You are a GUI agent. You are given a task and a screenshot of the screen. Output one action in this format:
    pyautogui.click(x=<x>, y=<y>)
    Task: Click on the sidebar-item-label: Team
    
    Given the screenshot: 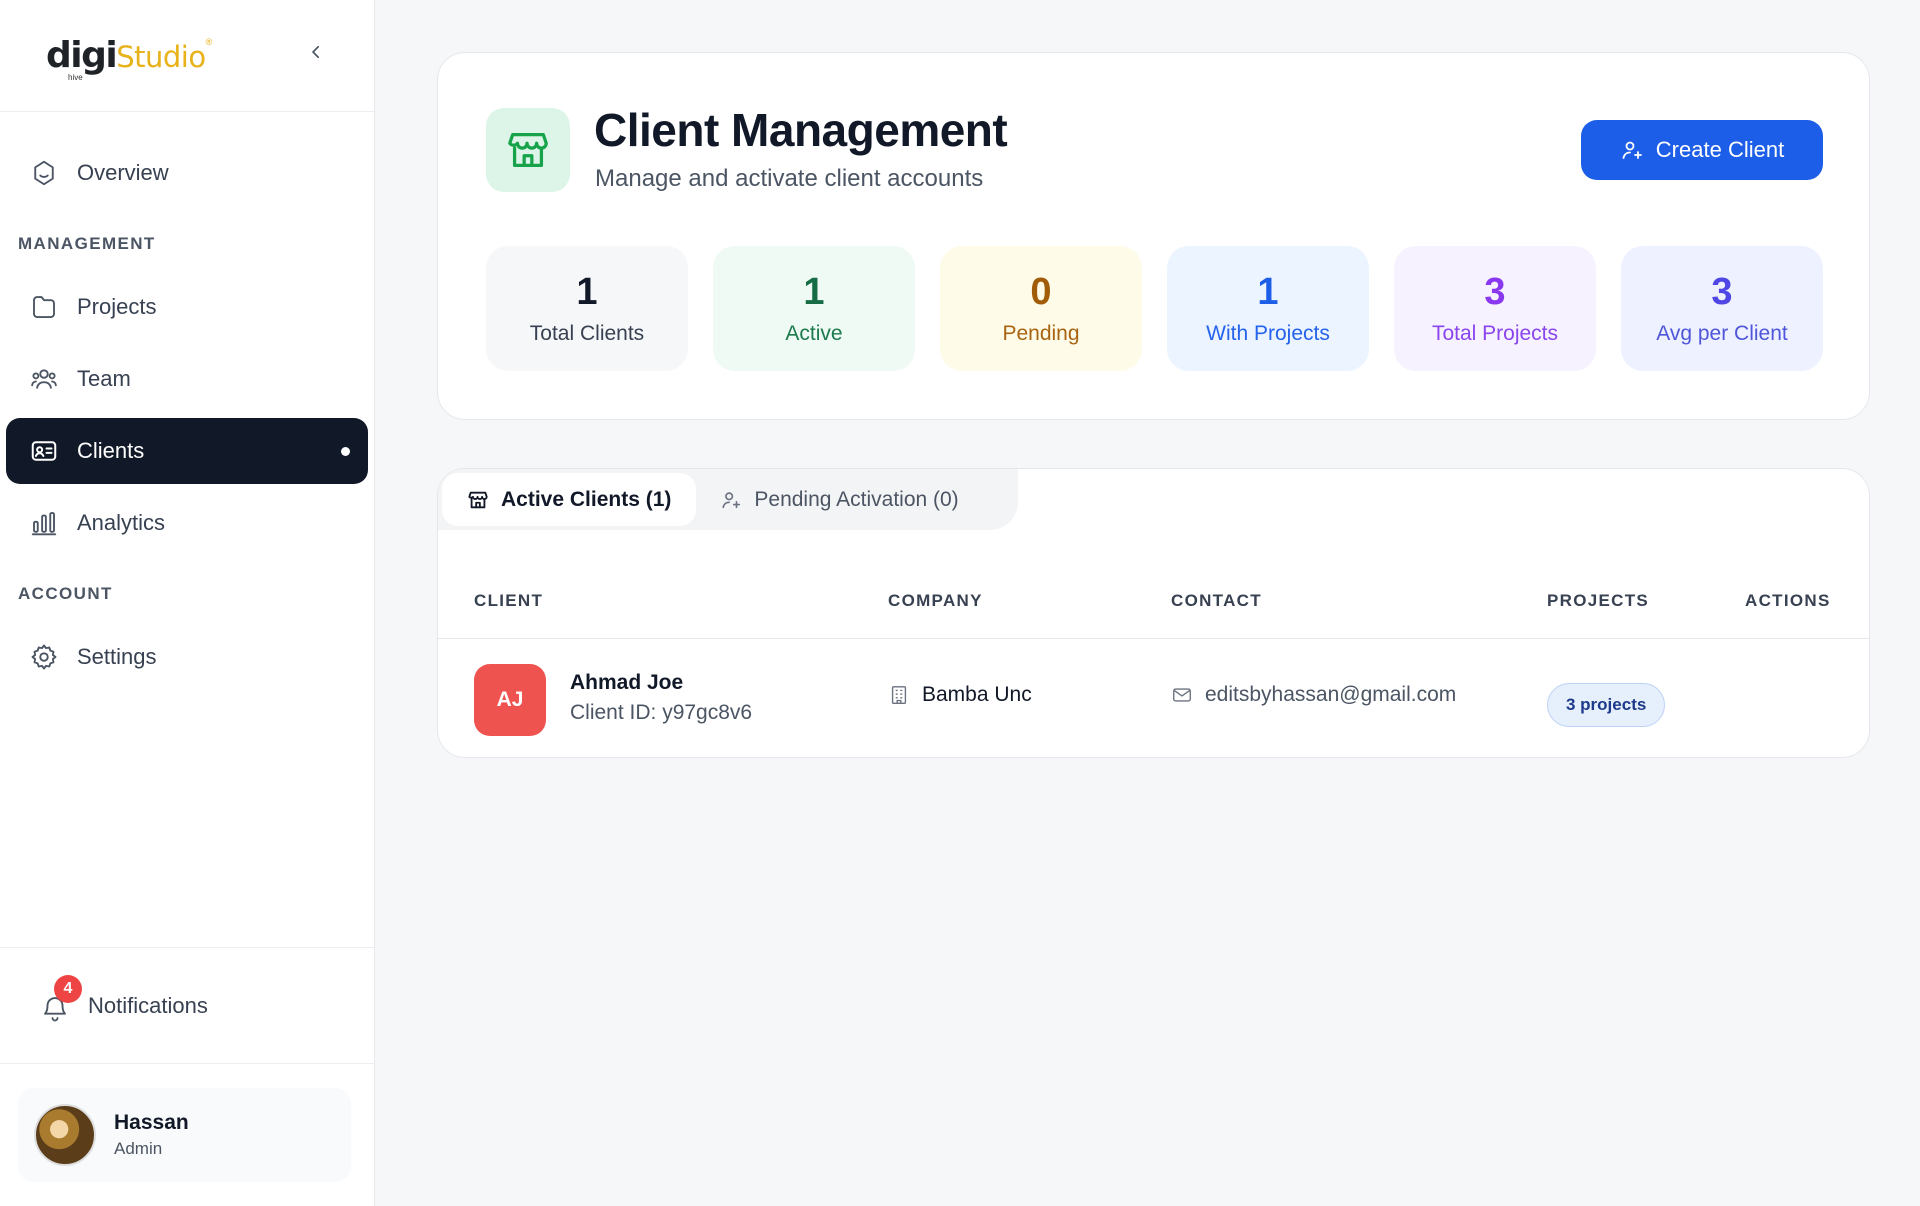 What is the action you would take?
    pyautogui.click(x=104, y=378)
    